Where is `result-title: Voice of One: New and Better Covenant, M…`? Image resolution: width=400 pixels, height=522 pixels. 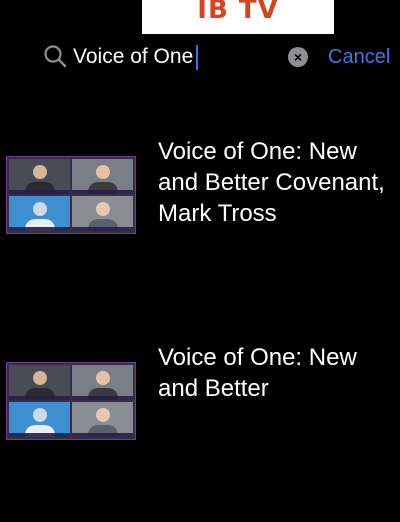
result-title: Voice of One: New and Better Covenant, M… is located at coordinates (271, 182).